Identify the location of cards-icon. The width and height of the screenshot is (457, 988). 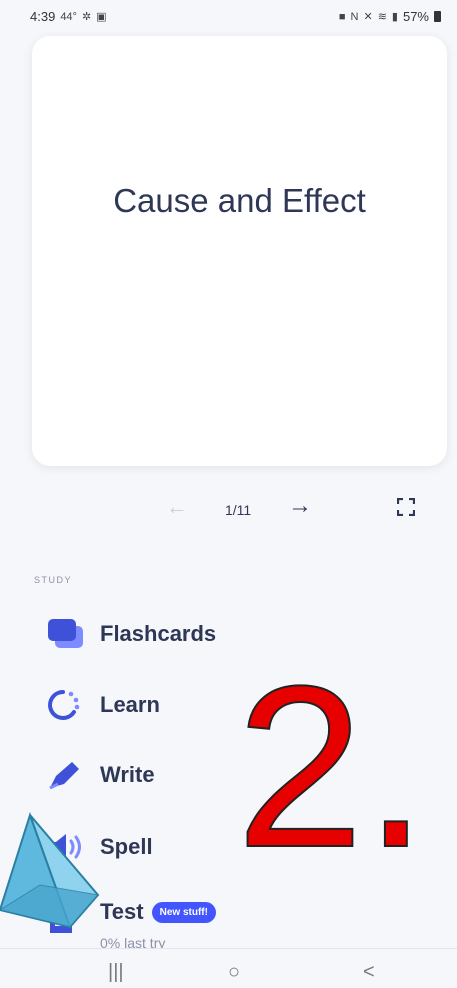
(67, 634).